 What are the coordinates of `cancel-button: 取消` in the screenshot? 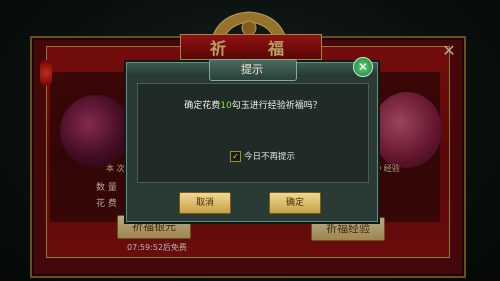 It's located at (205, 203).